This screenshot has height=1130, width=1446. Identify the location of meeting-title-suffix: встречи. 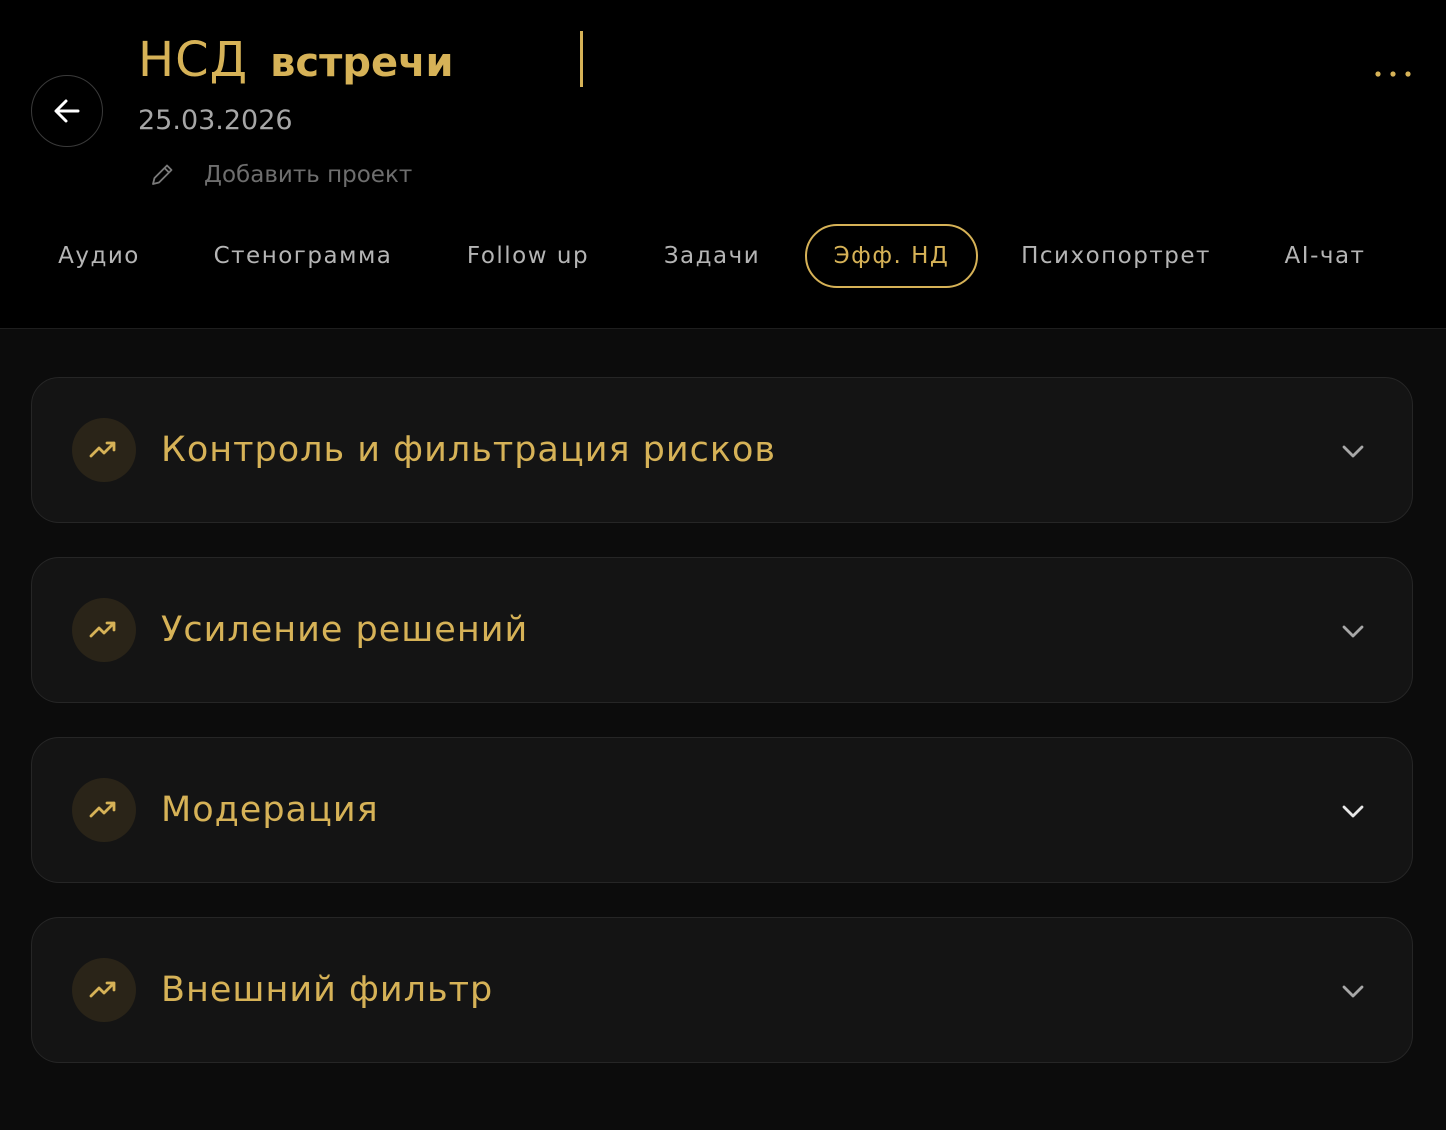
(362, 63).